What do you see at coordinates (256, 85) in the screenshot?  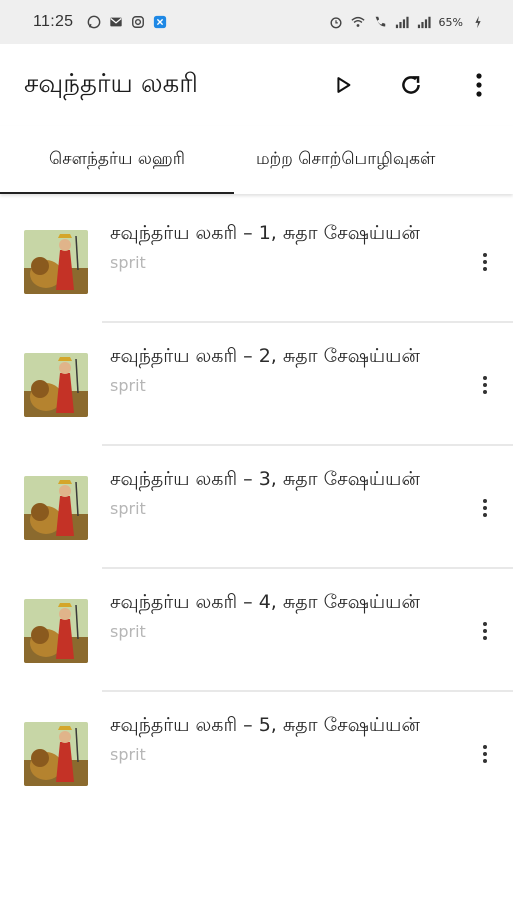 I see `app-bar: சவுந்தர்ய லகரி` at bounding box center [256, 85].